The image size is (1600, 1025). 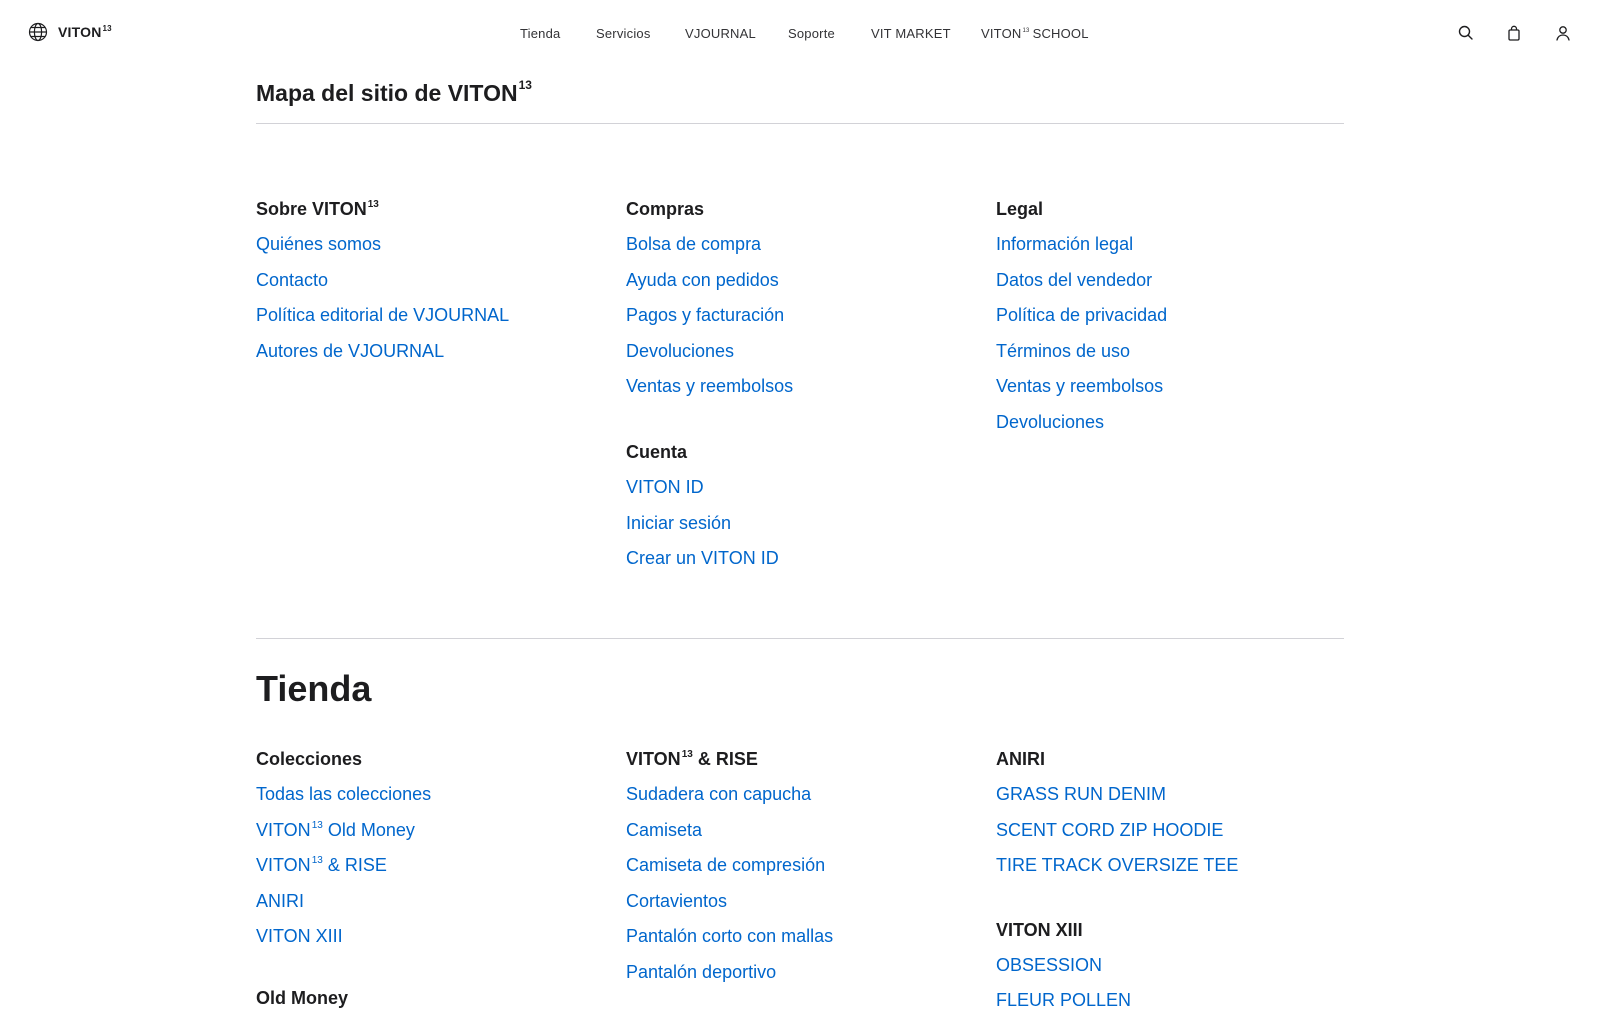 I want to click on link-cortavientos: Cortavientos, so click(x=806, y=908).